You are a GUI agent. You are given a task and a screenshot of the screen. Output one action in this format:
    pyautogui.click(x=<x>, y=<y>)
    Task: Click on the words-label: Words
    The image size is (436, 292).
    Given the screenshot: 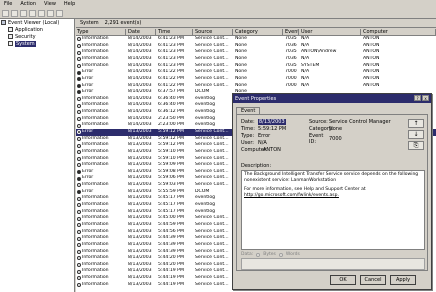 What is the action you would take?
    pyautogui.click(x=292, y=254)
    